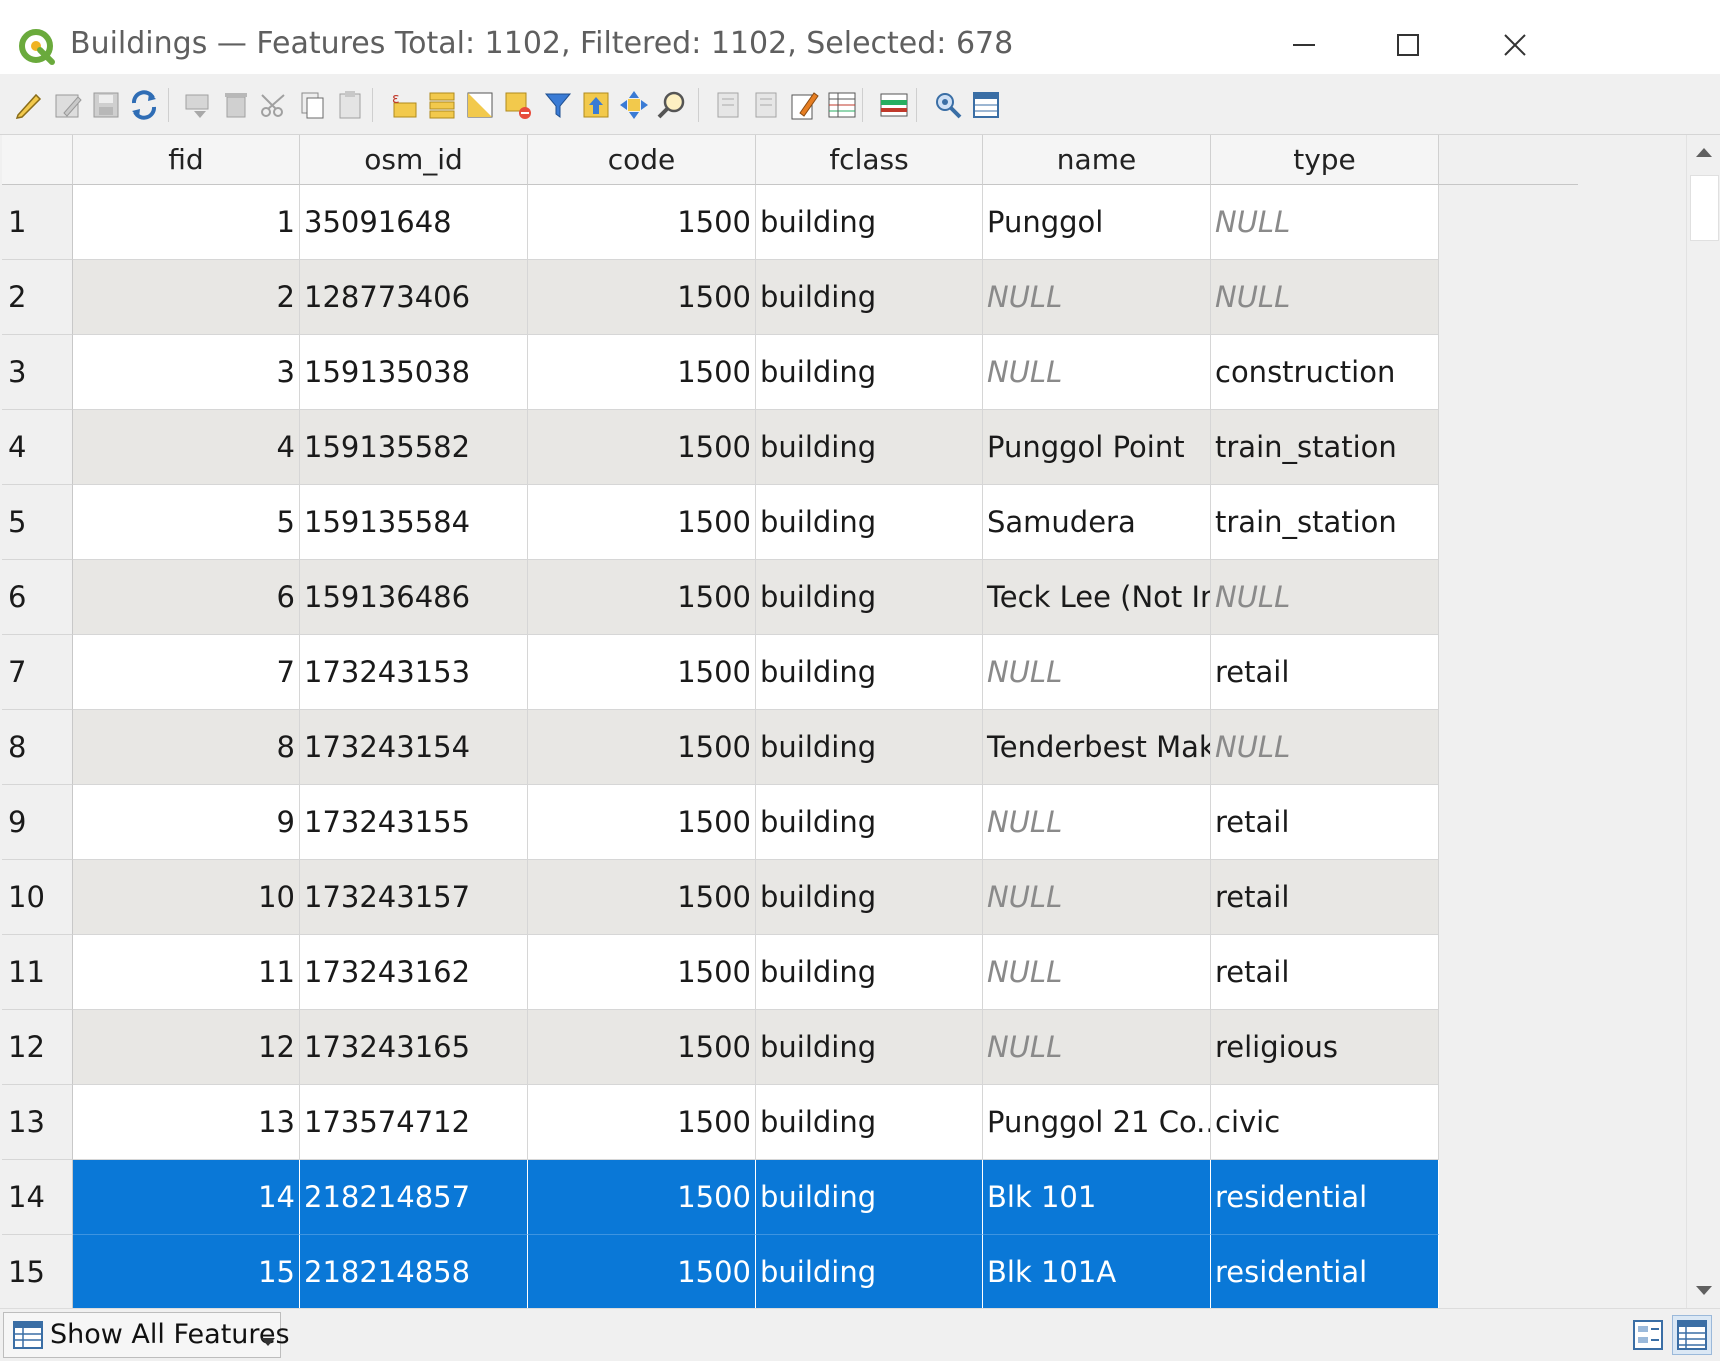 This screenshot has height=1361, width=1720. I want to click on column-header-code: code, so click(642, 160).